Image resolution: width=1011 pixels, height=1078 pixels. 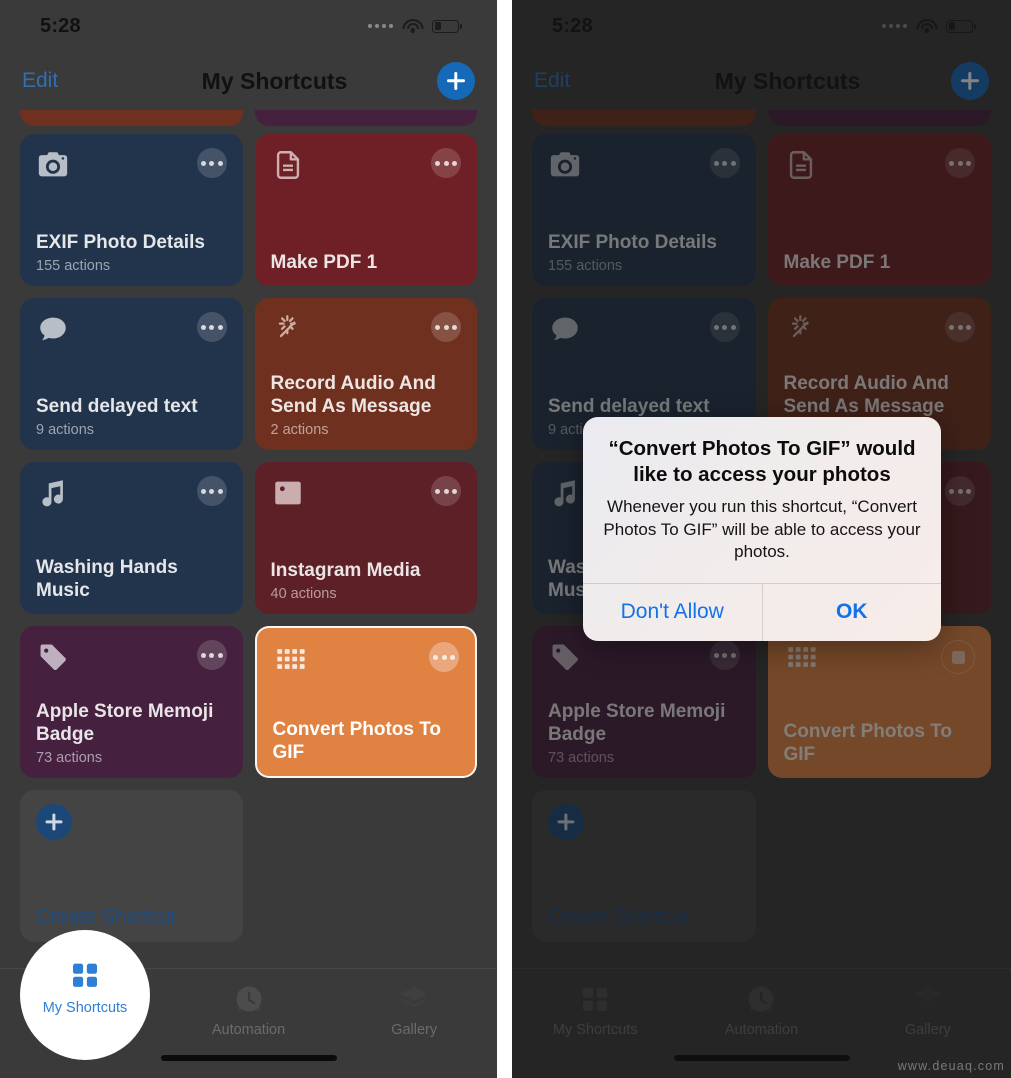 I want to click on grid-dots-icon, so click(x=801, y=657).